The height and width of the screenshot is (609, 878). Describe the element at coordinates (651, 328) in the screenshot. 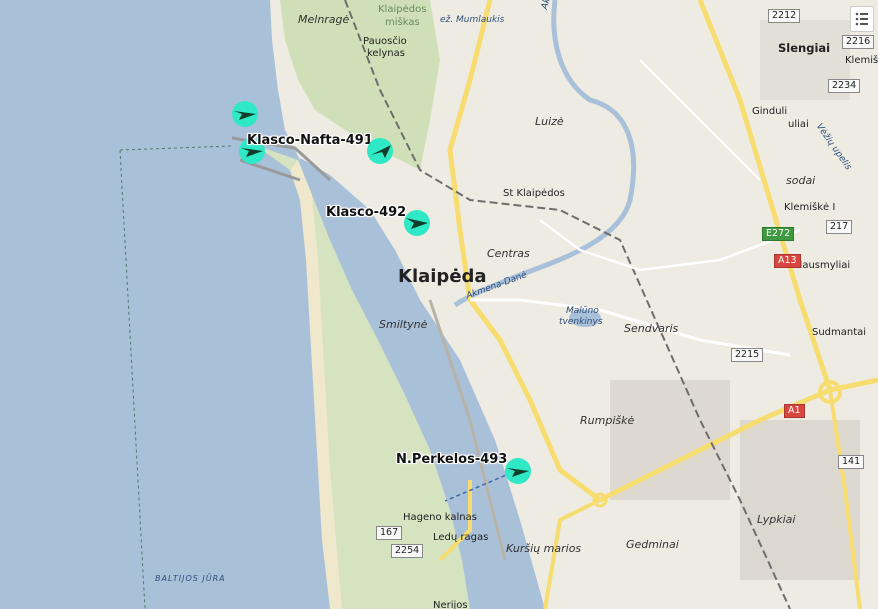

I see `place-sendvaris: Sendvaris` at that location.